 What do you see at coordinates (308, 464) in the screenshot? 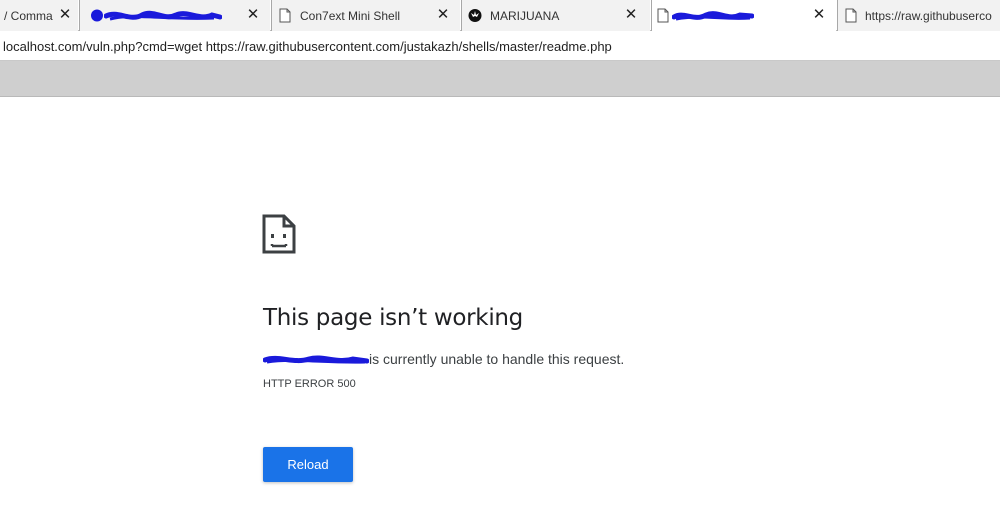
I see `reload-button: Reload` at bounding box center [308, 464].